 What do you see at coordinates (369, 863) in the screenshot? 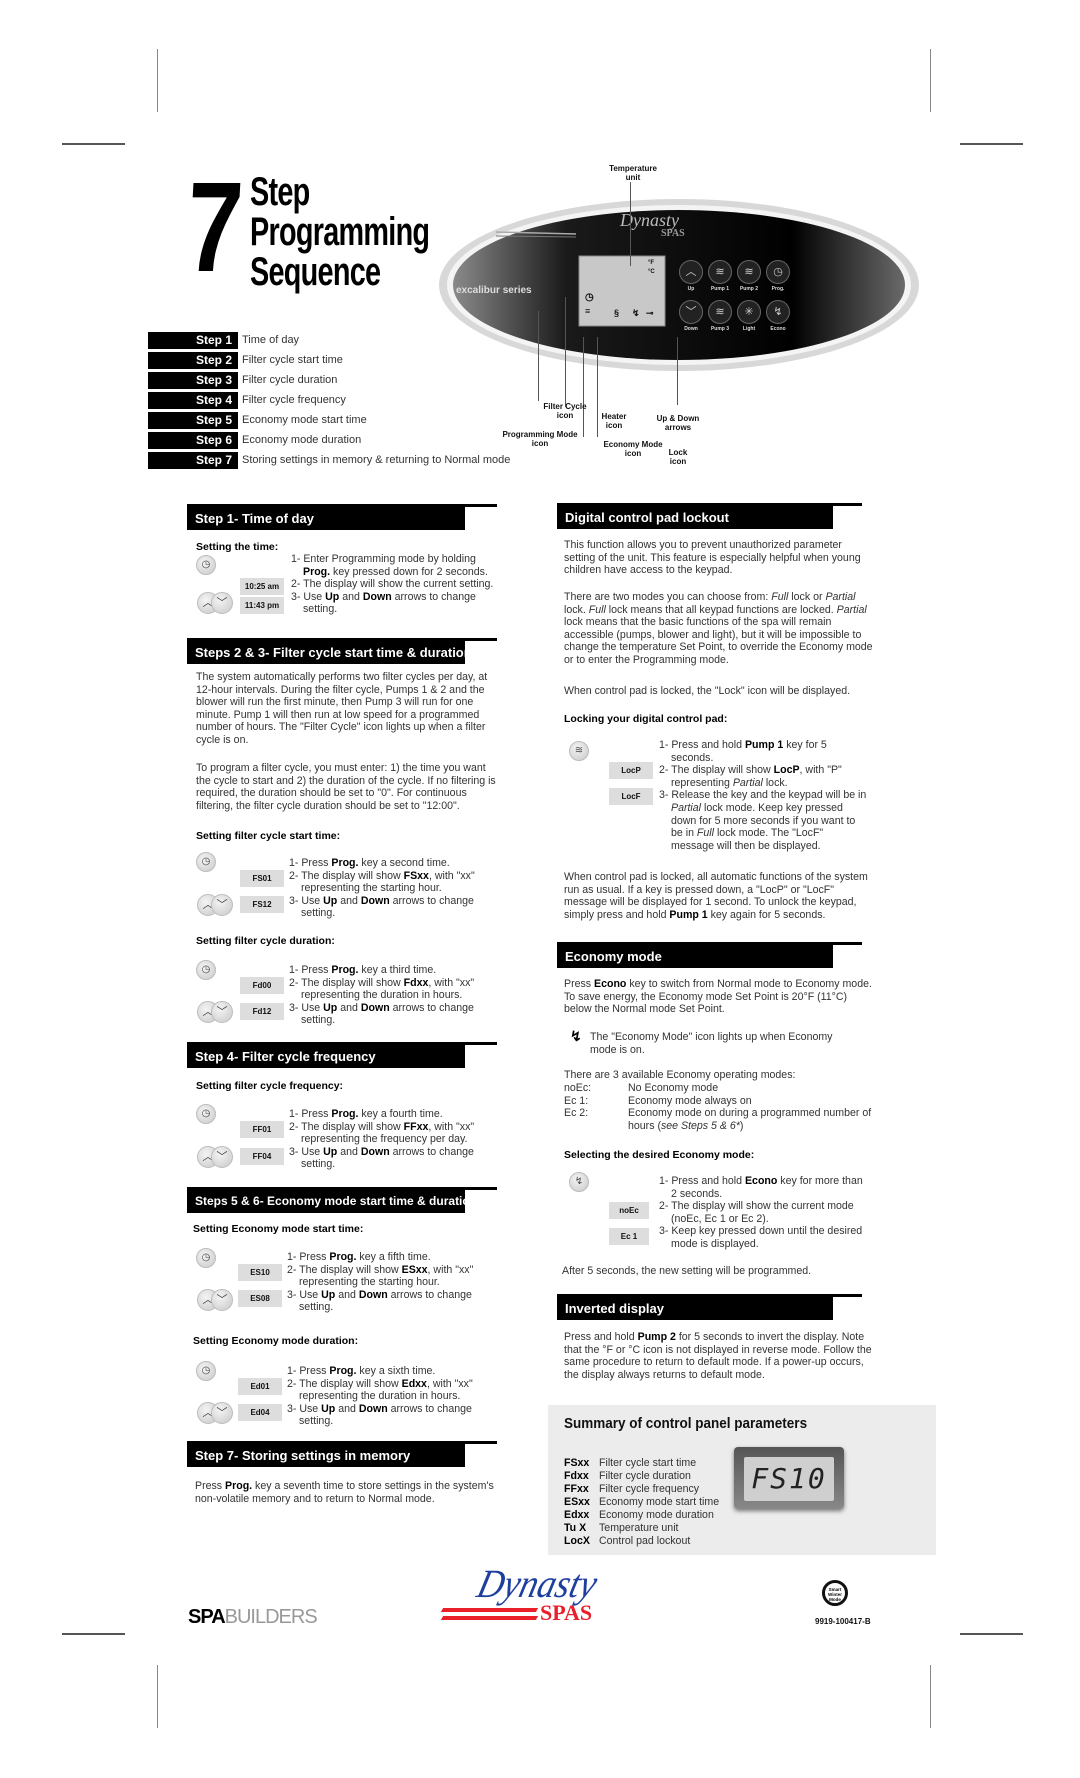
I see `instruction-step: 1- Press Prog. key a second time.` at bounding box center [369, 863].